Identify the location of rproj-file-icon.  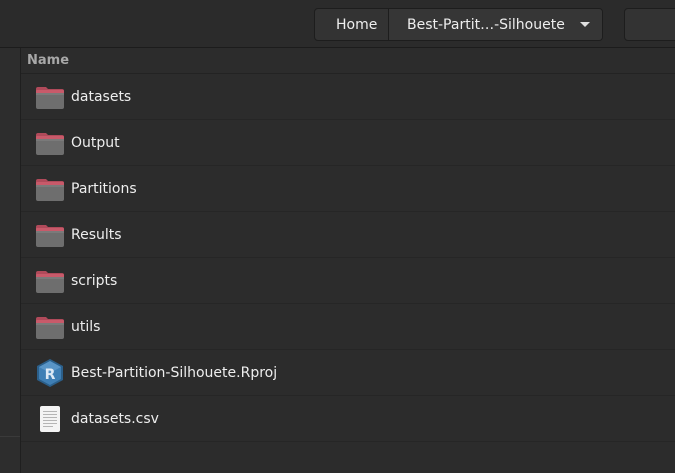
(50, 373).